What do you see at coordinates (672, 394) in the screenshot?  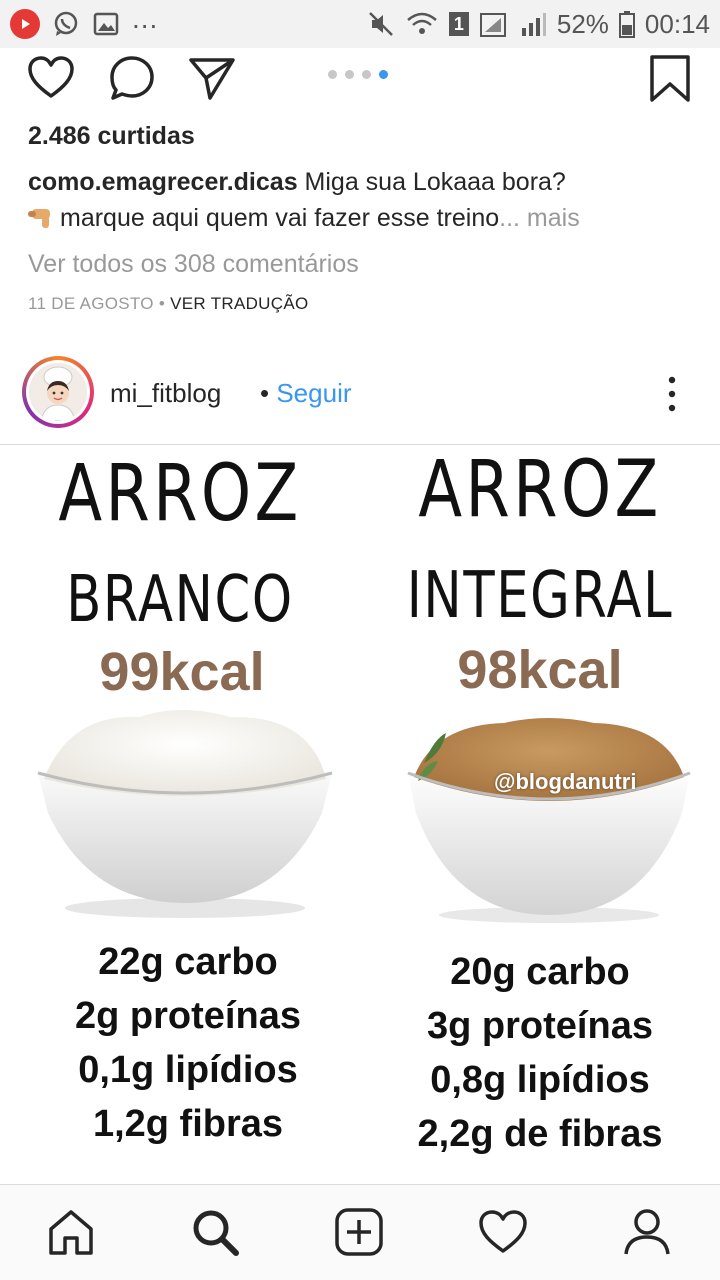 I see `more-options-icon` at bounding box center [672, 394].